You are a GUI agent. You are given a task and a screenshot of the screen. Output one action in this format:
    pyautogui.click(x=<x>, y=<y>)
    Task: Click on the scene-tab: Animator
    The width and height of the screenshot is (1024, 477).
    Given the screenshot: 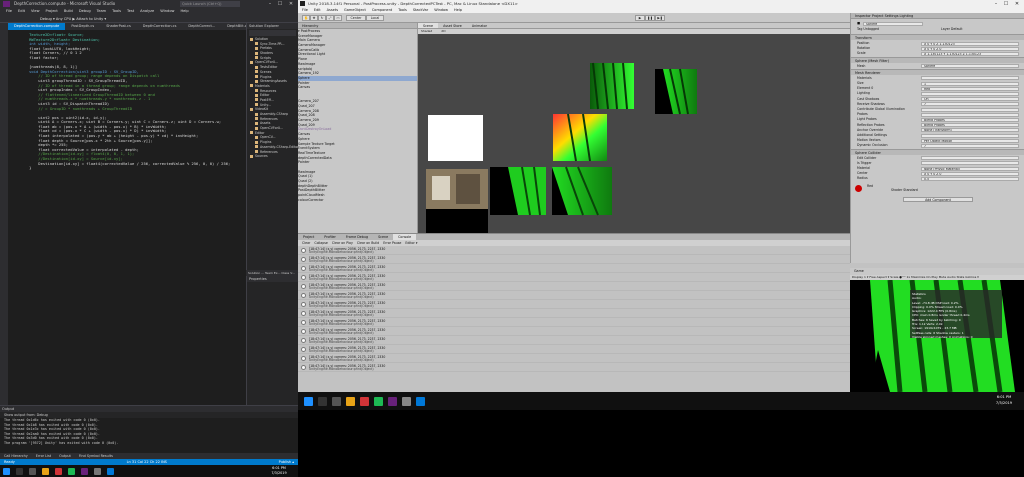 What is the action you would take?
    pyautogui.click(x=479, y=25)
    